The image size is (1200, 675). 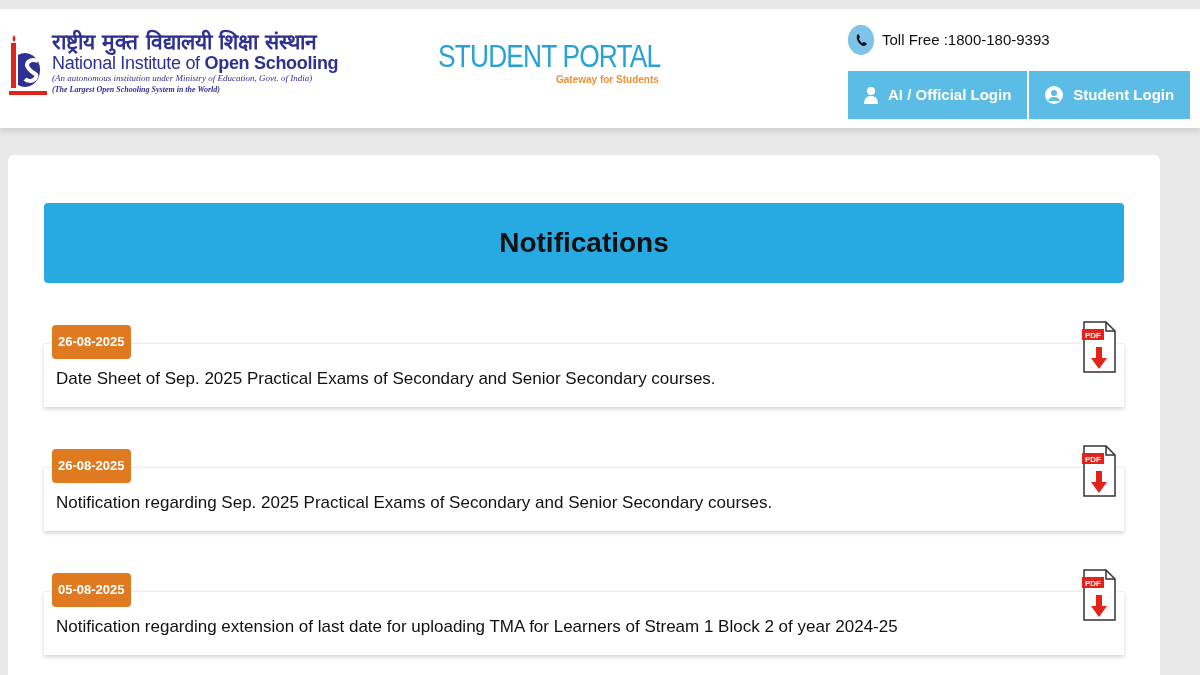 What do you see at coordinates (608, 80) in the screenshot?
I see `portal-subtitle: Gateway for Students` at bounding box center [608, 80].